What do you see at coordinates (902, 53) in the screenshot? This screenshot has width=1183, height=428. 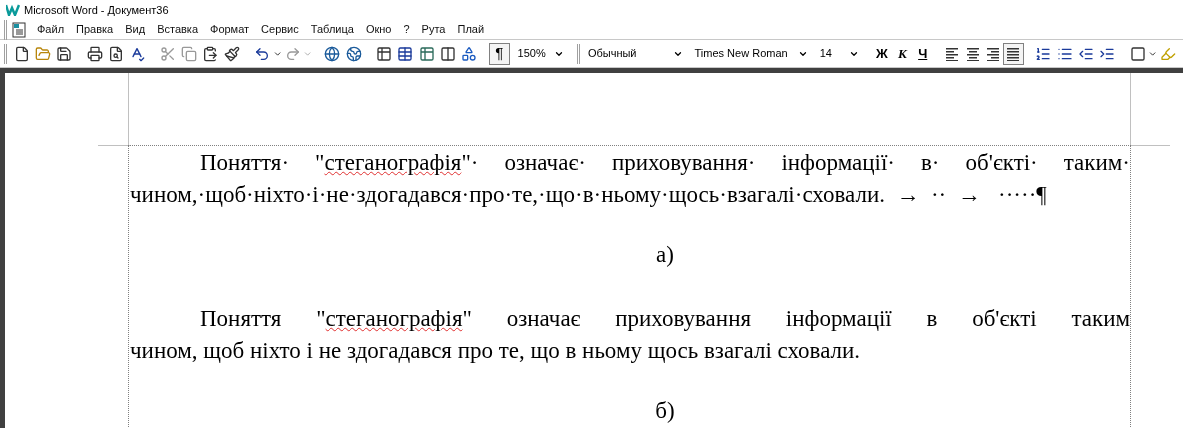 I see `italic-button: К` at bounding box center [902, 53].